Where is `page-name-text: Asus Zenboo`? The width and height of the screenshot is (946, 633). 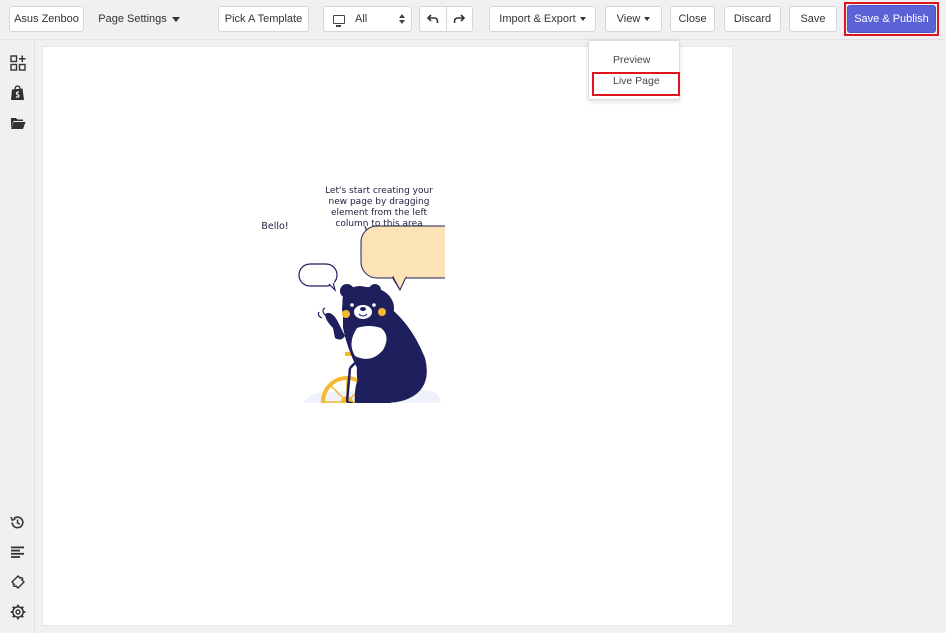
page-name-text: Asus Zenboo is located at coordinates (46, 19).